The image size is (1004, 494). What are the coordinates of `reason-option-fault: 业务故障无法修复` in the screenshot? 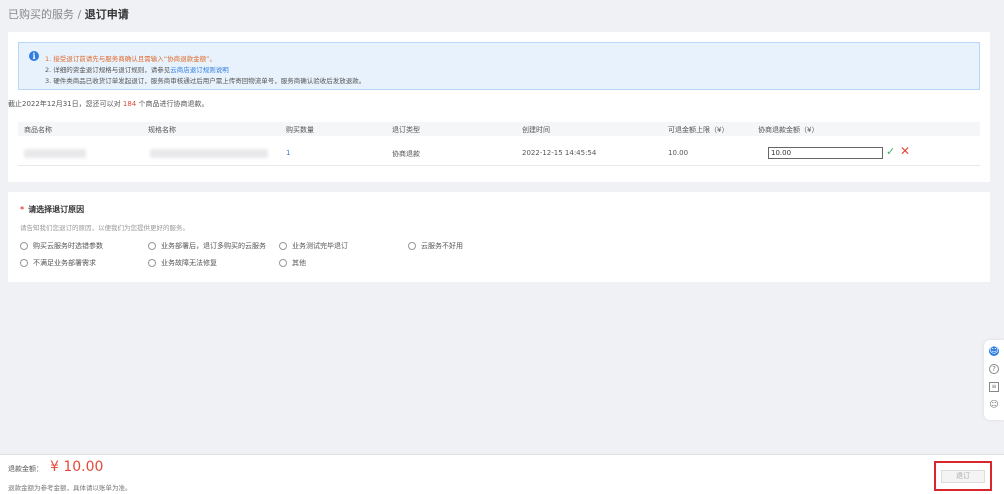 It's located at (182, 263).